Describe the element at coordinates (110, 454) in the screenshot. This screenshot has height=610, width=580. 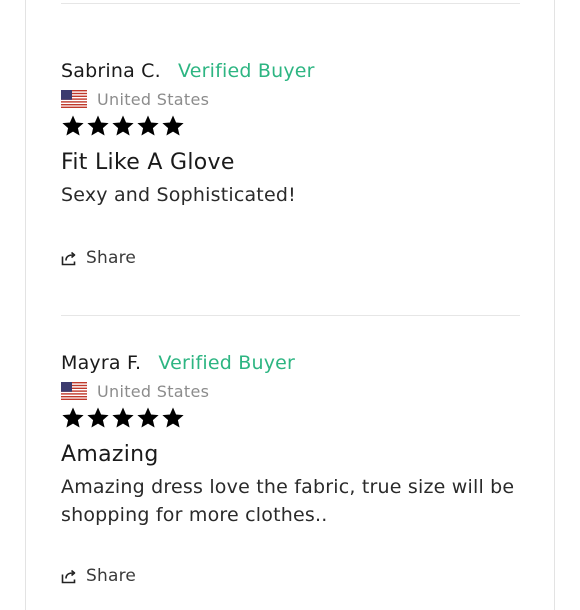
I see `review-title: Amazing` at that location.